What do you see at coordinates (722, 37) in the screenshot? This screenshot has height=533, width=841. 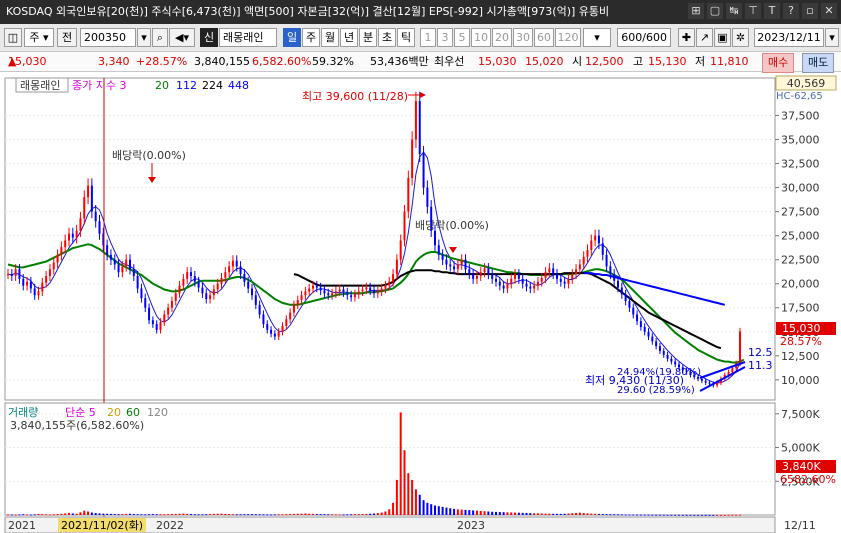 I see `save-icon: ▣` at bounding box center [722, 37].